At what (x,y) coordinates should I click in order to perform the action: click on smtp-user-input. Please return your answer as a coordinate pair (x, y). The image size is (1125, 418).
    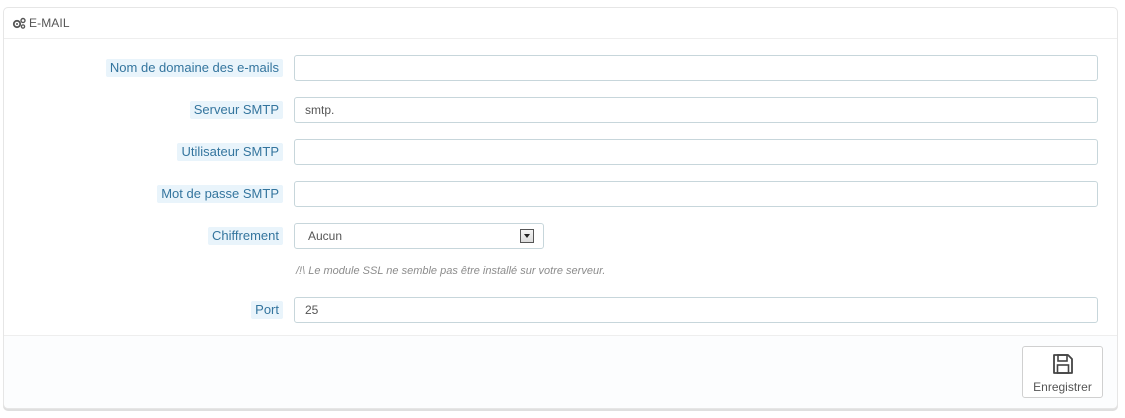
    Looking at the image, I should click on (696, 152).